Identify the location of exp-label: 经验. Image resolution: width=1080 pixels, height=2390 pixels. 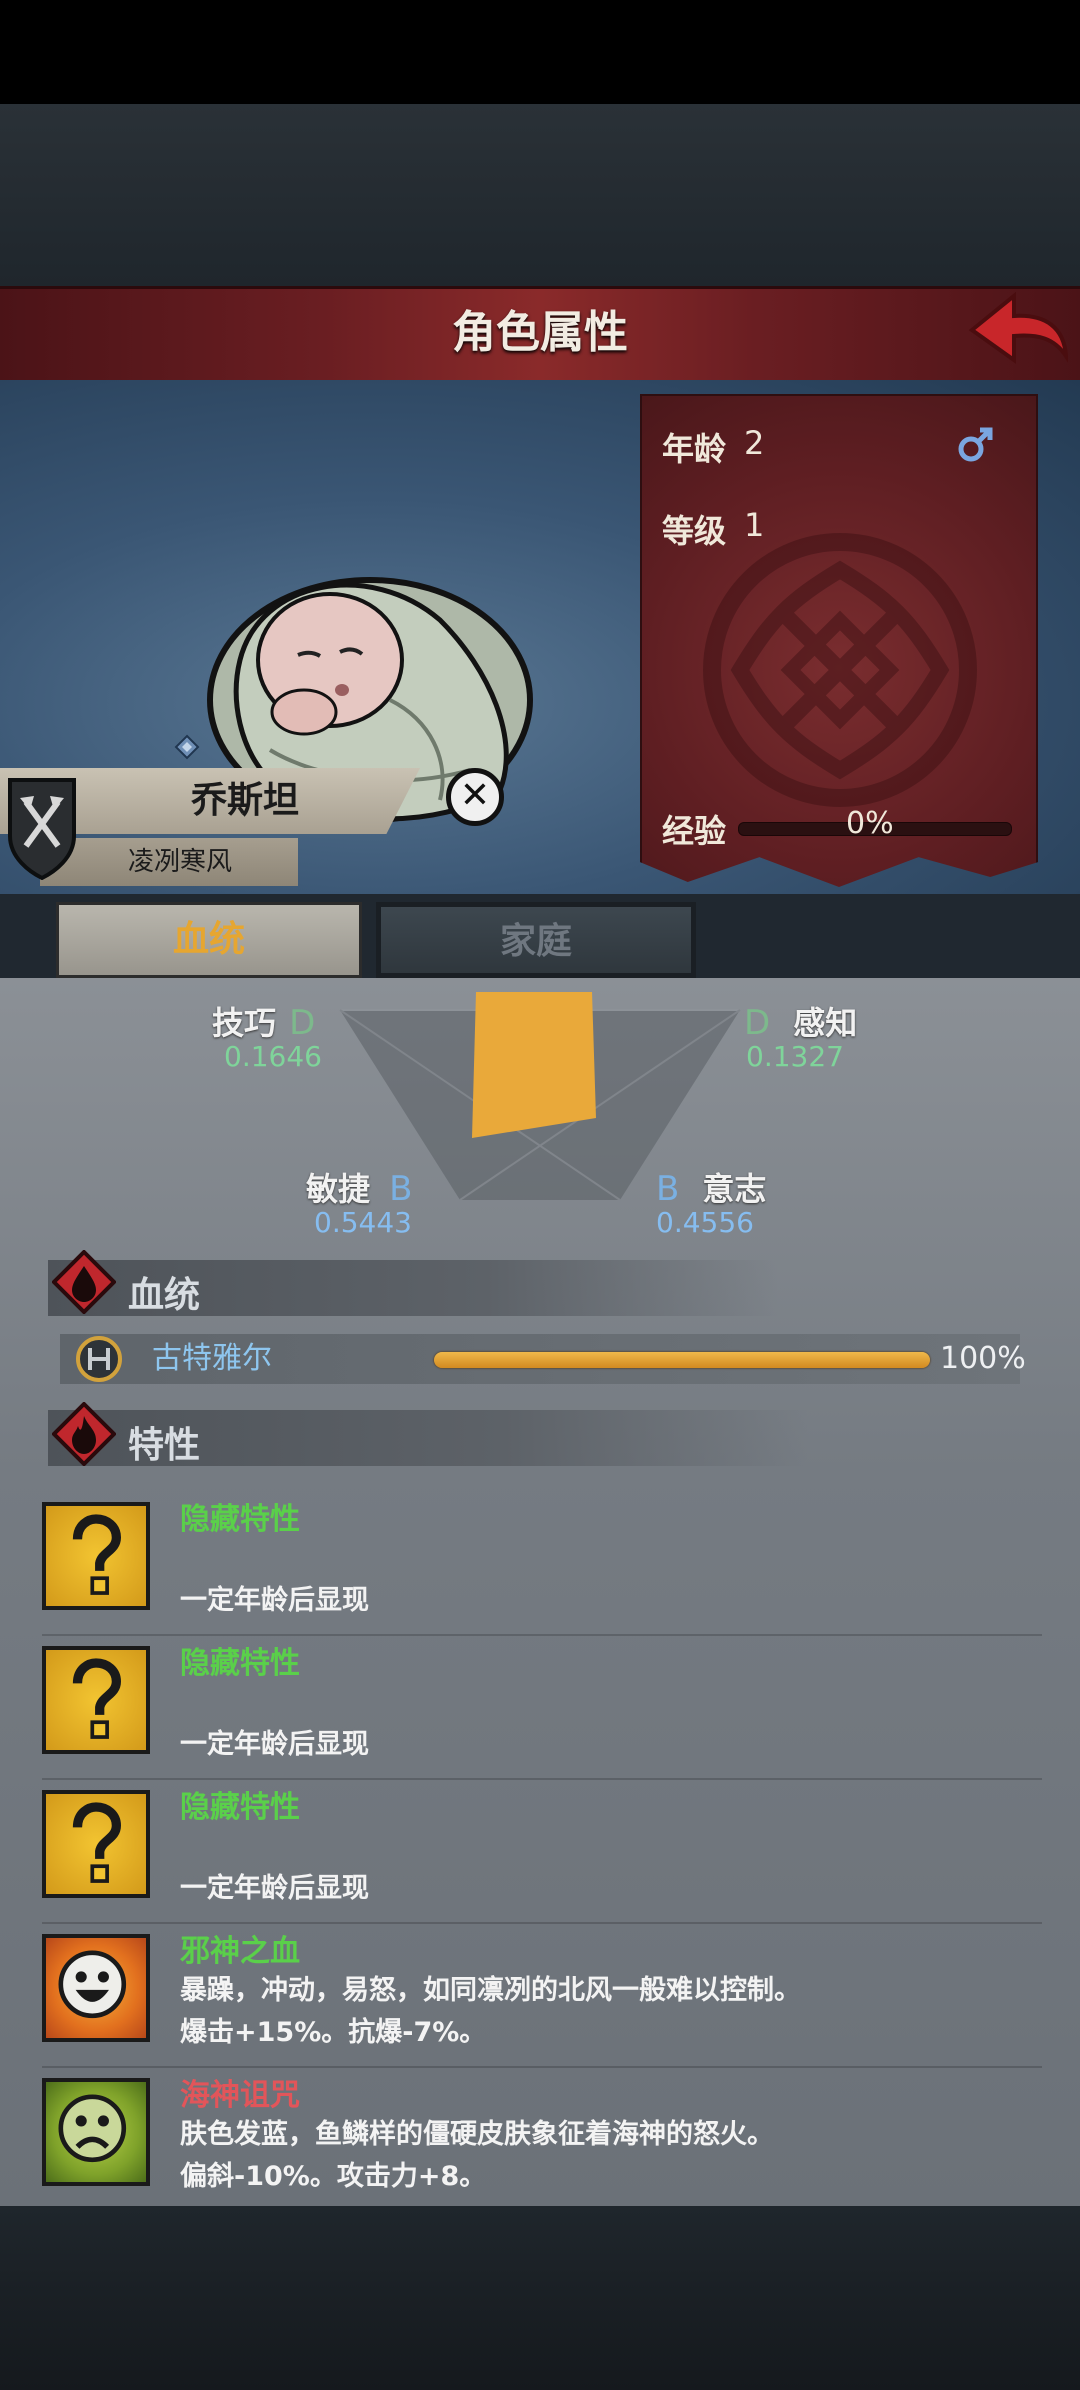
(694, 831).